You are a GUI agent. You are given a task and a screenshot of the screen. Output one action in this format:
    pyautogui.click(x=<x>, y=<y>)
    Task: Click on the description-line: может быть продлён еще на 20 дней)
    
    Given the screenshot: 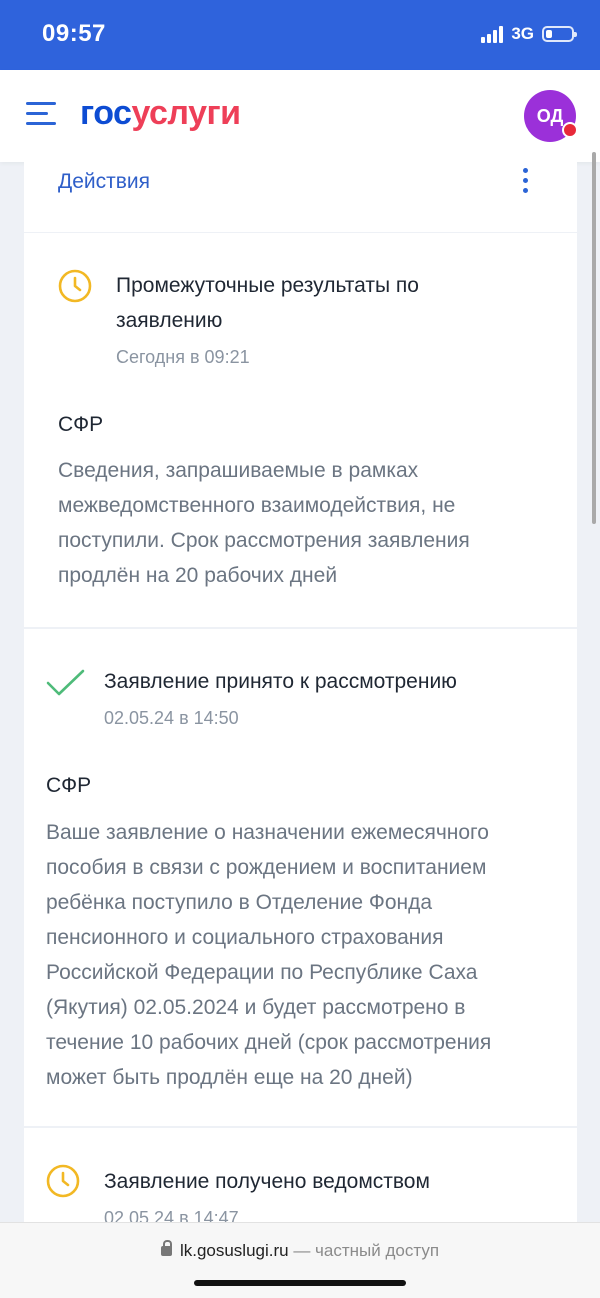 What is the action you would take?
    pyautogui.click(x=229, y=1077)
    